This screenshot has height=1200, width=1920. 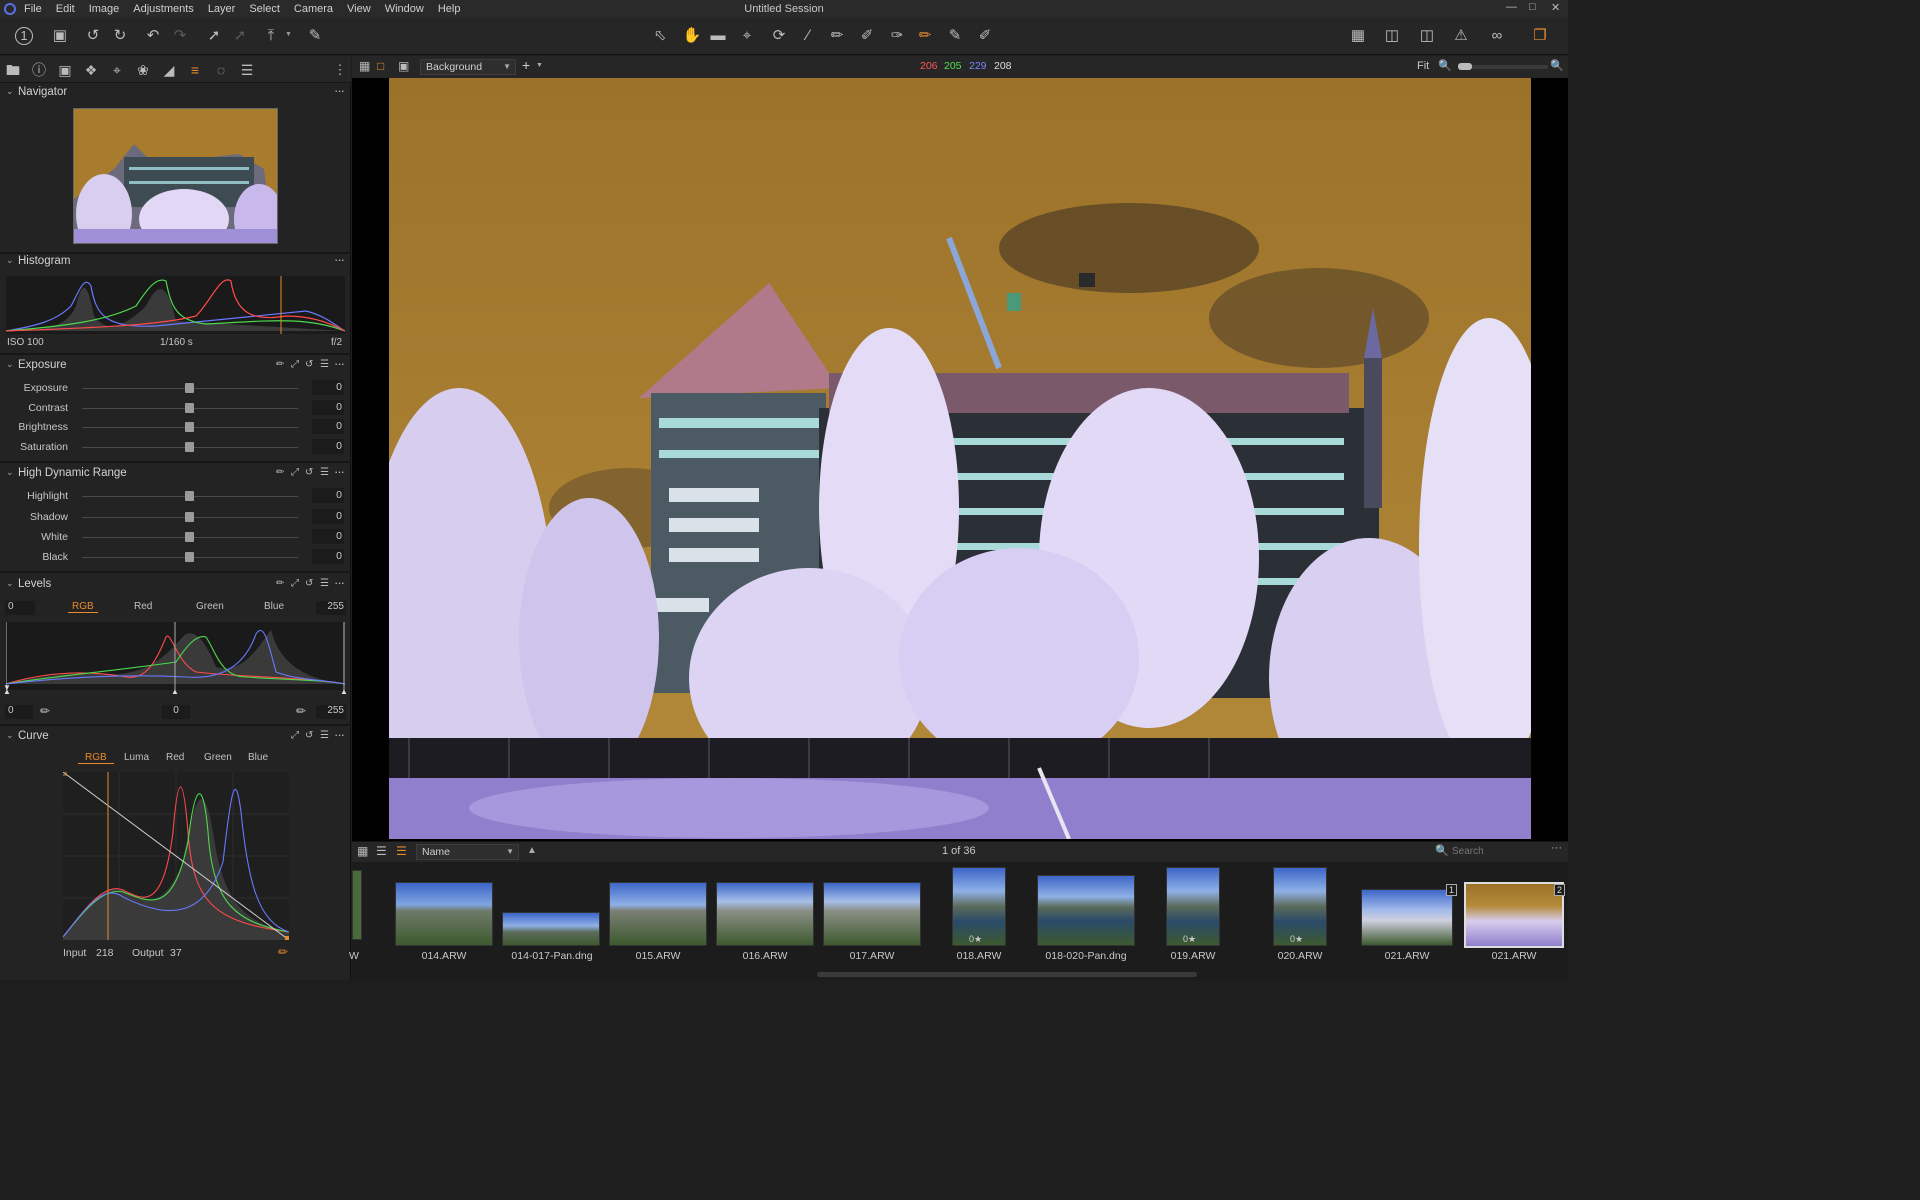 What do you see at coordinates (24, 36) in the screenshot?
I see `capture-one-icon: 1` at bounding box center [24, 36].